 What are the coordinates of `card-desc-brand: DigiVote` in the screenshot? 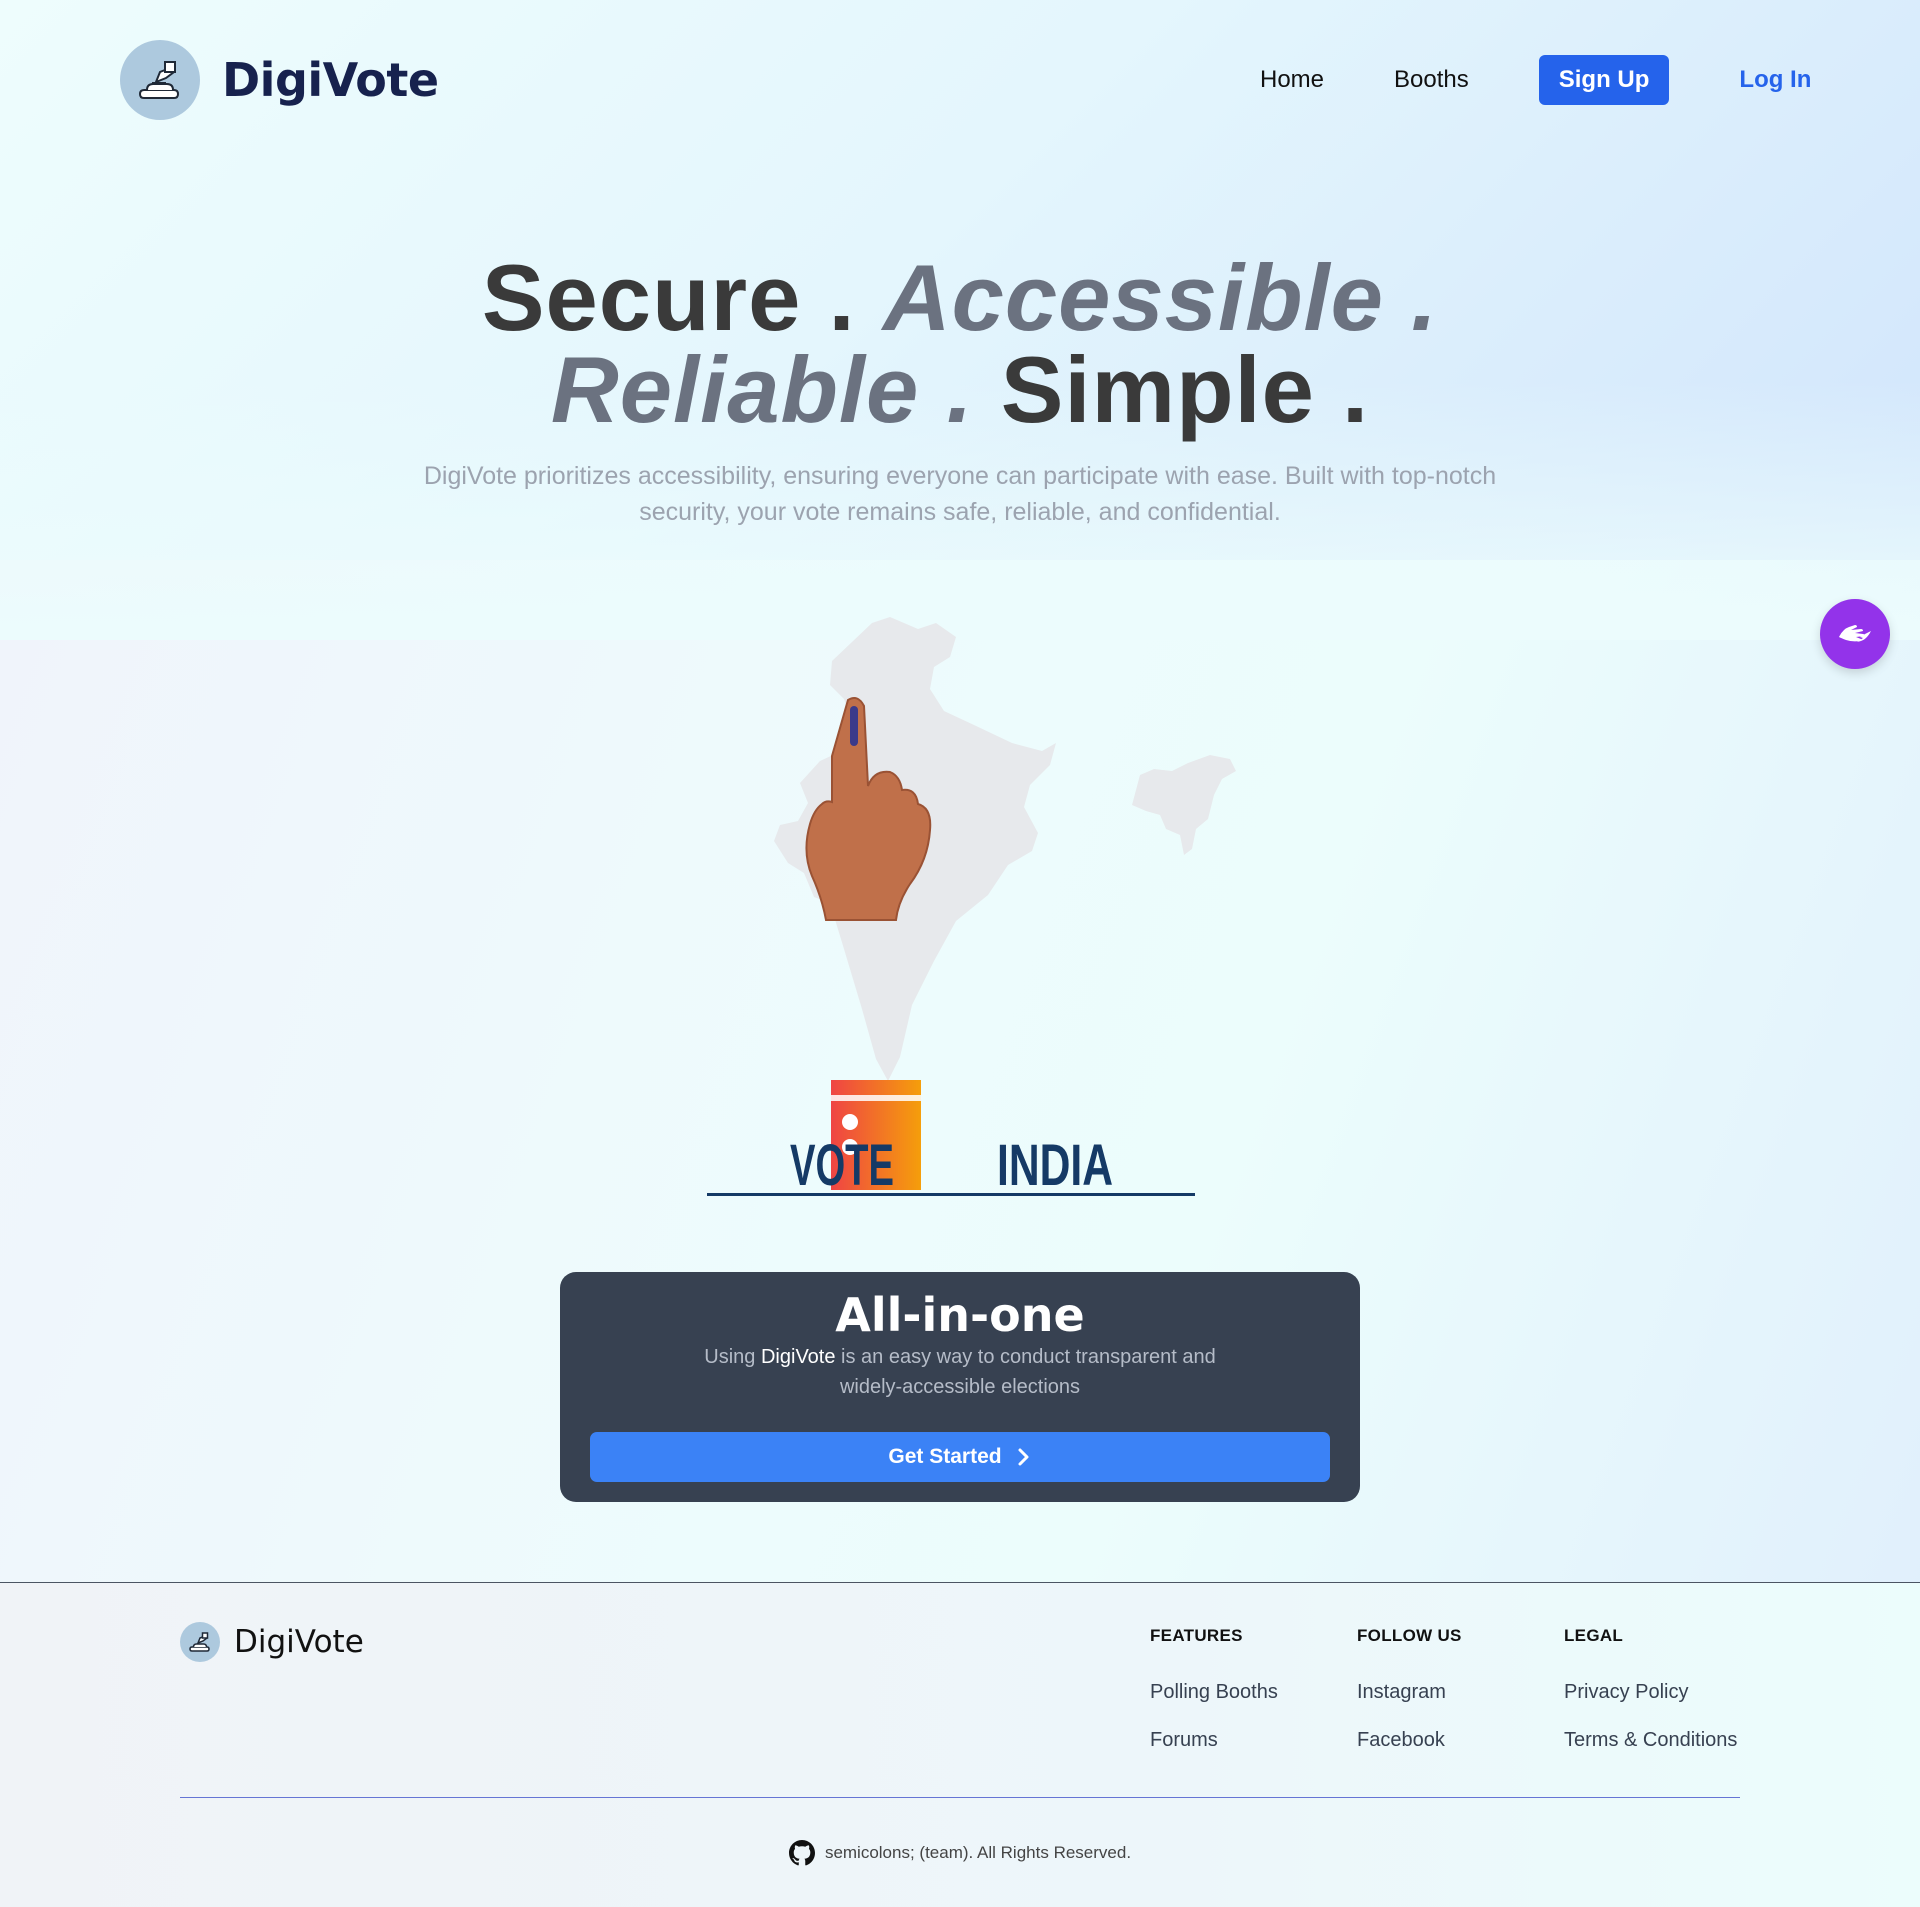 It's located at (798, 1357).